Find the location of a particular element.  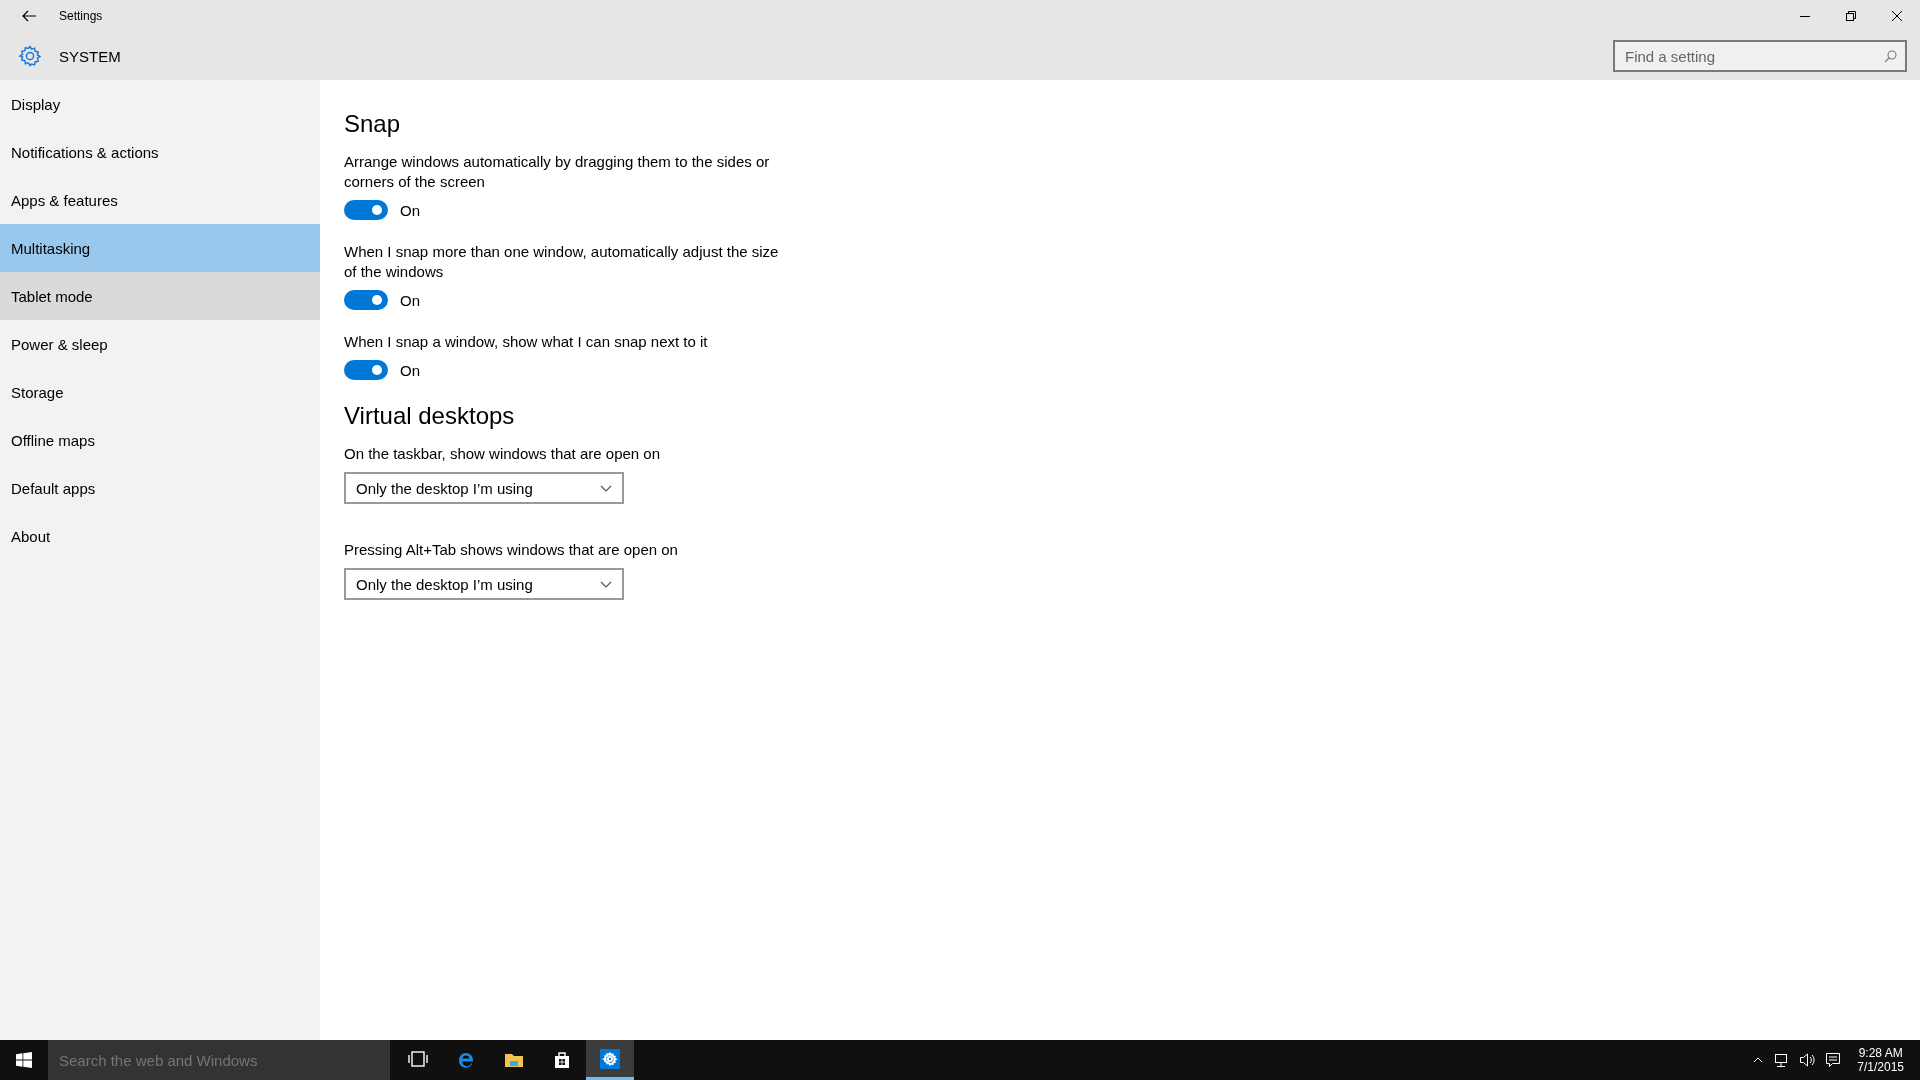

sidebar-item: Tablet mode is located at coordinates (160, 296).